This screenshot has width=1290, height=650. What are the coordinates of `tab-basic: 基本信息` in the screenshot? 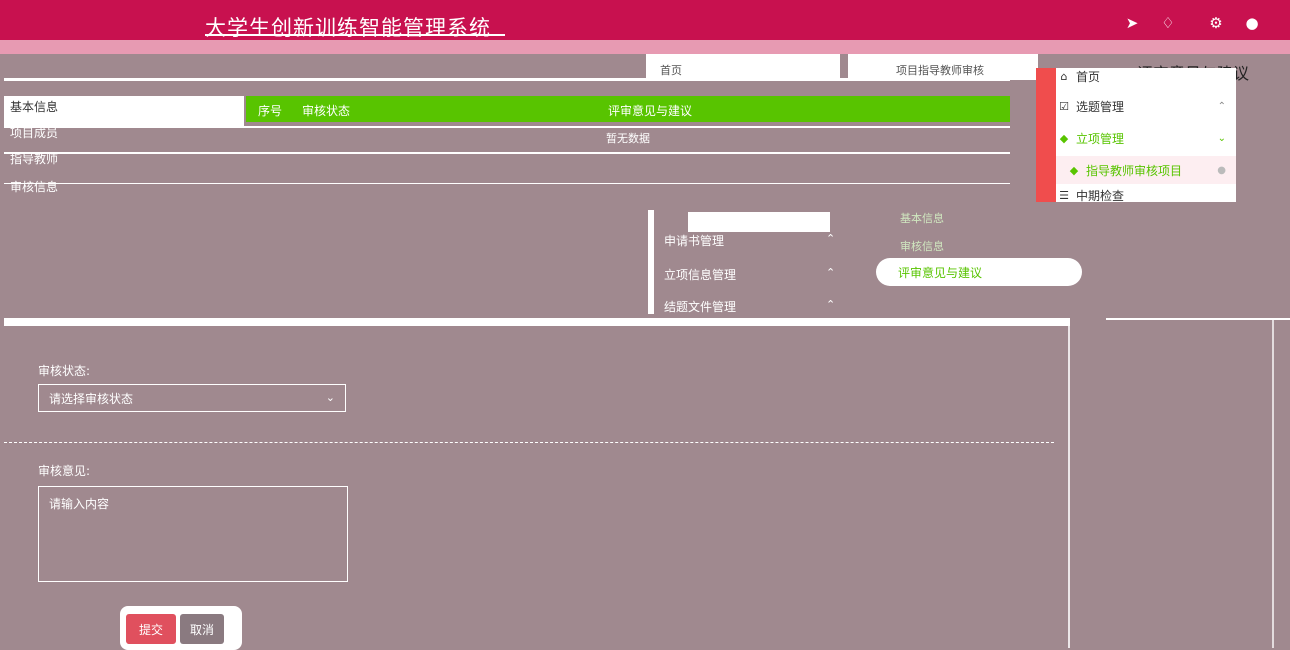 It's located at (922, 218).